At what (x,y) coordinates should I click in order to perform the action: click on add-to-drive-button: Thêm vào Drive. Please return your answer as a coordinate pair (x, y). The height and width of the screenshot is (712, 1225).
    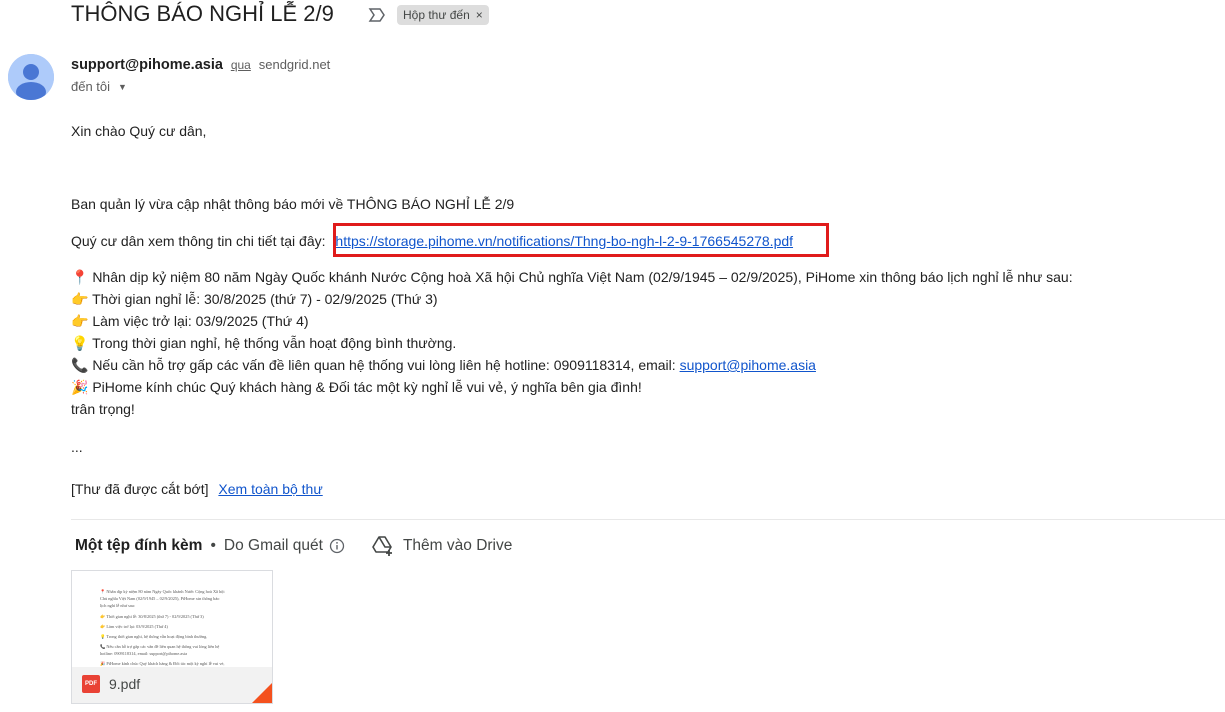
    Looking at the image, I should click on (441, 546).